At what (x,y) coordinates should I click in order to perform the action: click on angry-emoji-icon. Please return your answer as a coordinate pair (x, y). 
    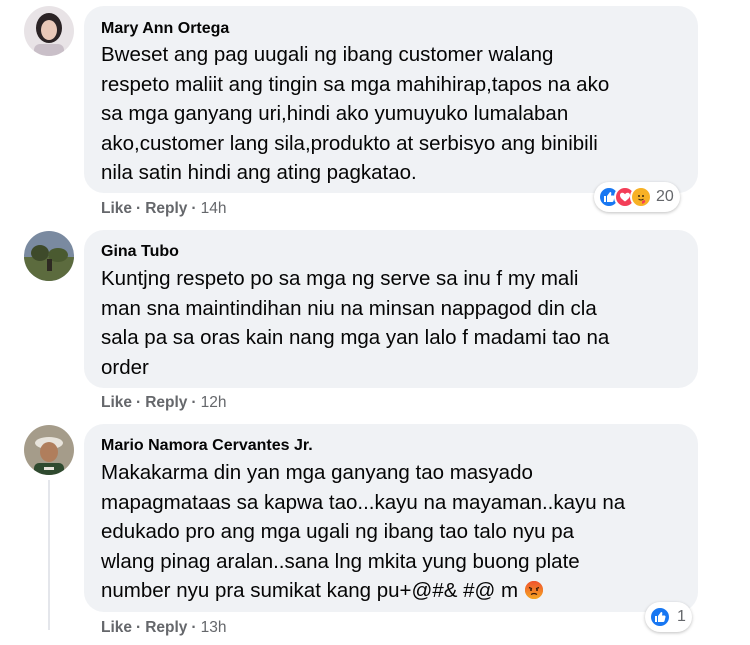
    Looking at the image, I should click on (534, 594).